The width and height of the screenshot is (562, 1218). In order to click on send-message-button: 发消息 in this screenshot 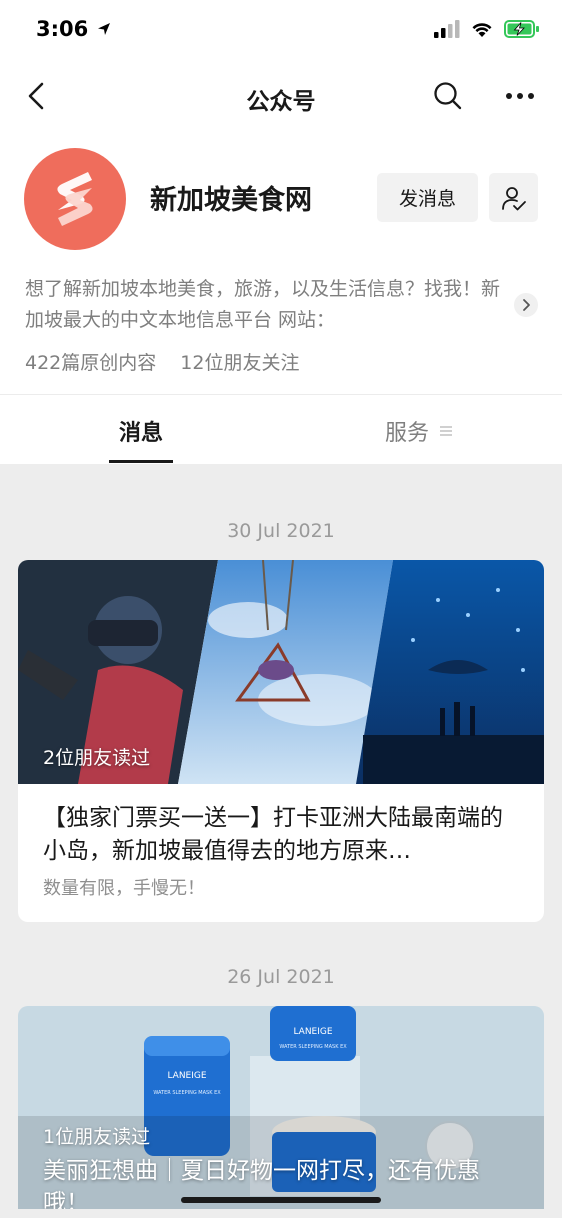, I will do `click(427, 197)`.